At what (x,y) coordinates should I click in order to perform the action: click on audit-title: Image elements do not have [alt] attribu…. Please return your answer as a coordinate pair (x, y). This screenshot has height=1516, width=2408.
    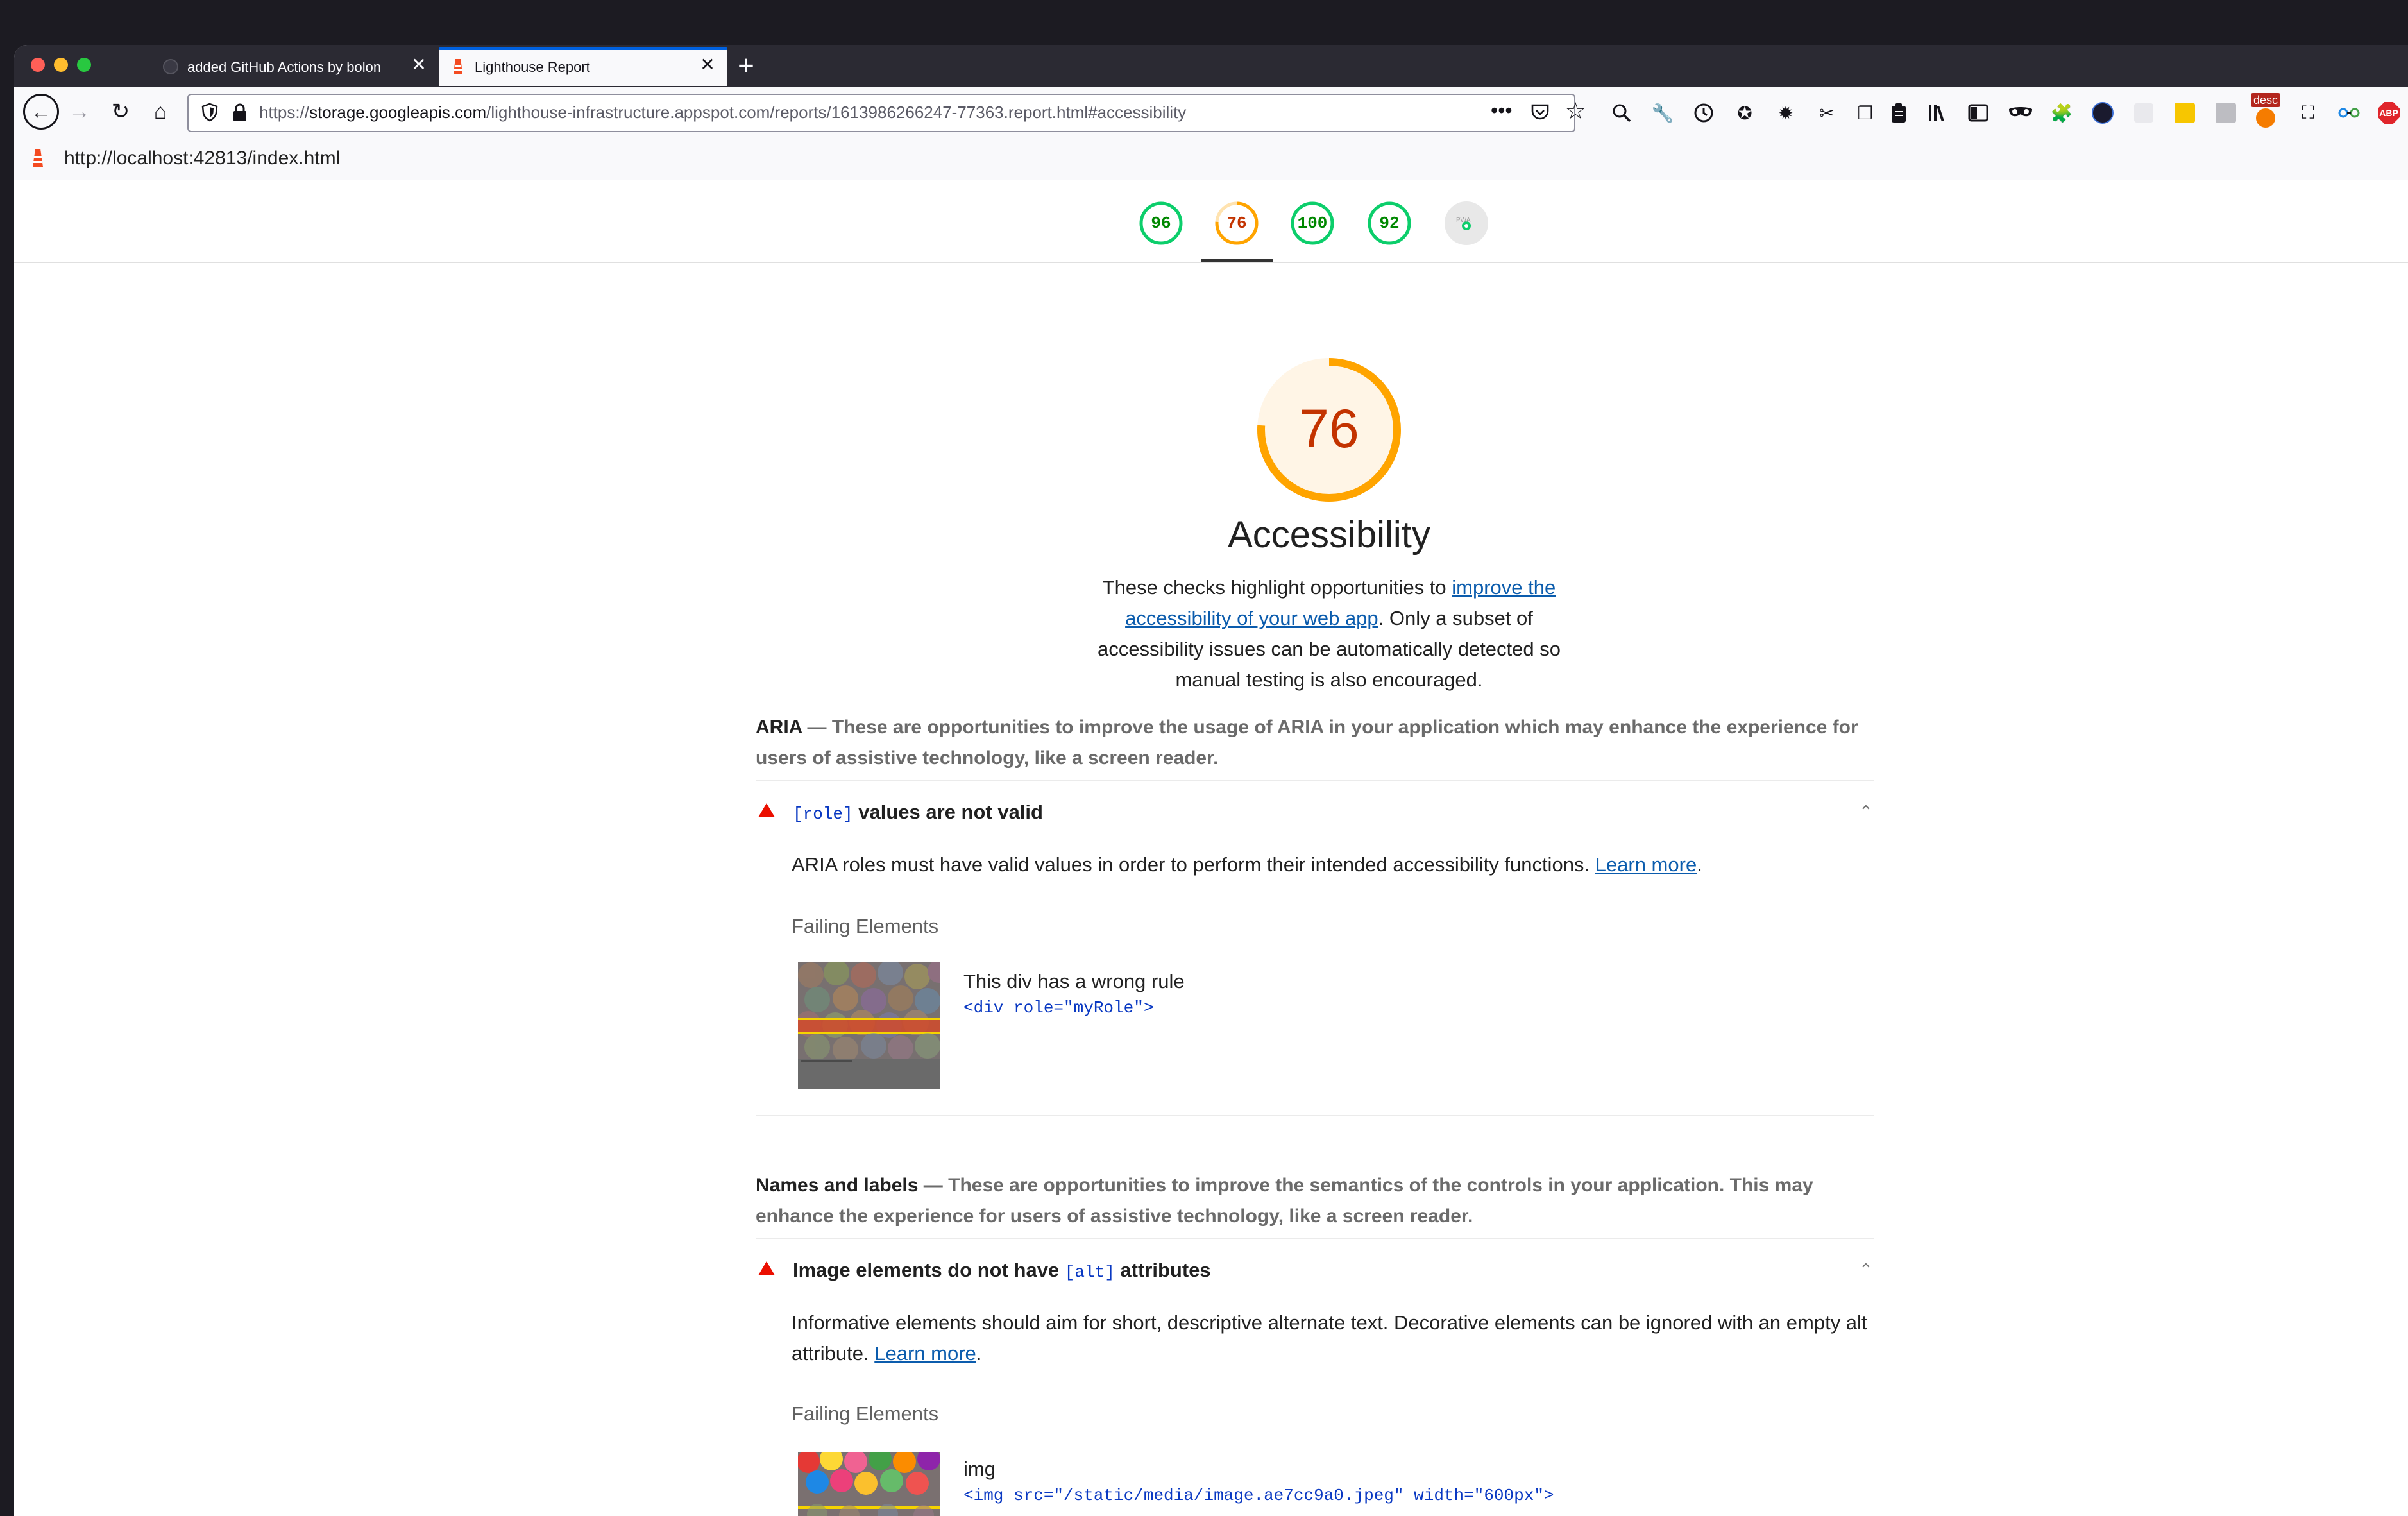
    Looking at the image, I should click on (1002, 1270).